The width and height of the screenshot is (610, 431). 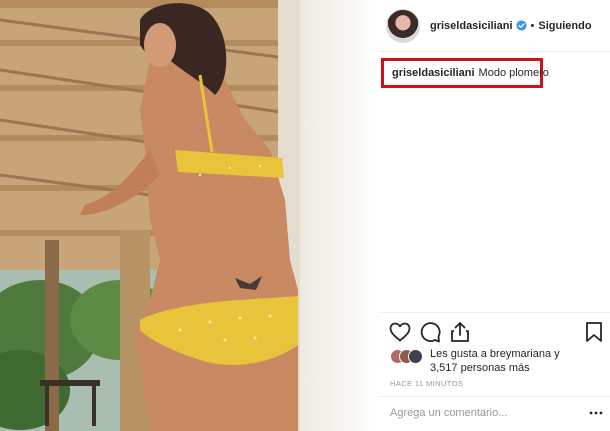 What do you see at coordinates (494, 312) in the screenshot?
I see `actions-divider` at bounding box center [494, 312].